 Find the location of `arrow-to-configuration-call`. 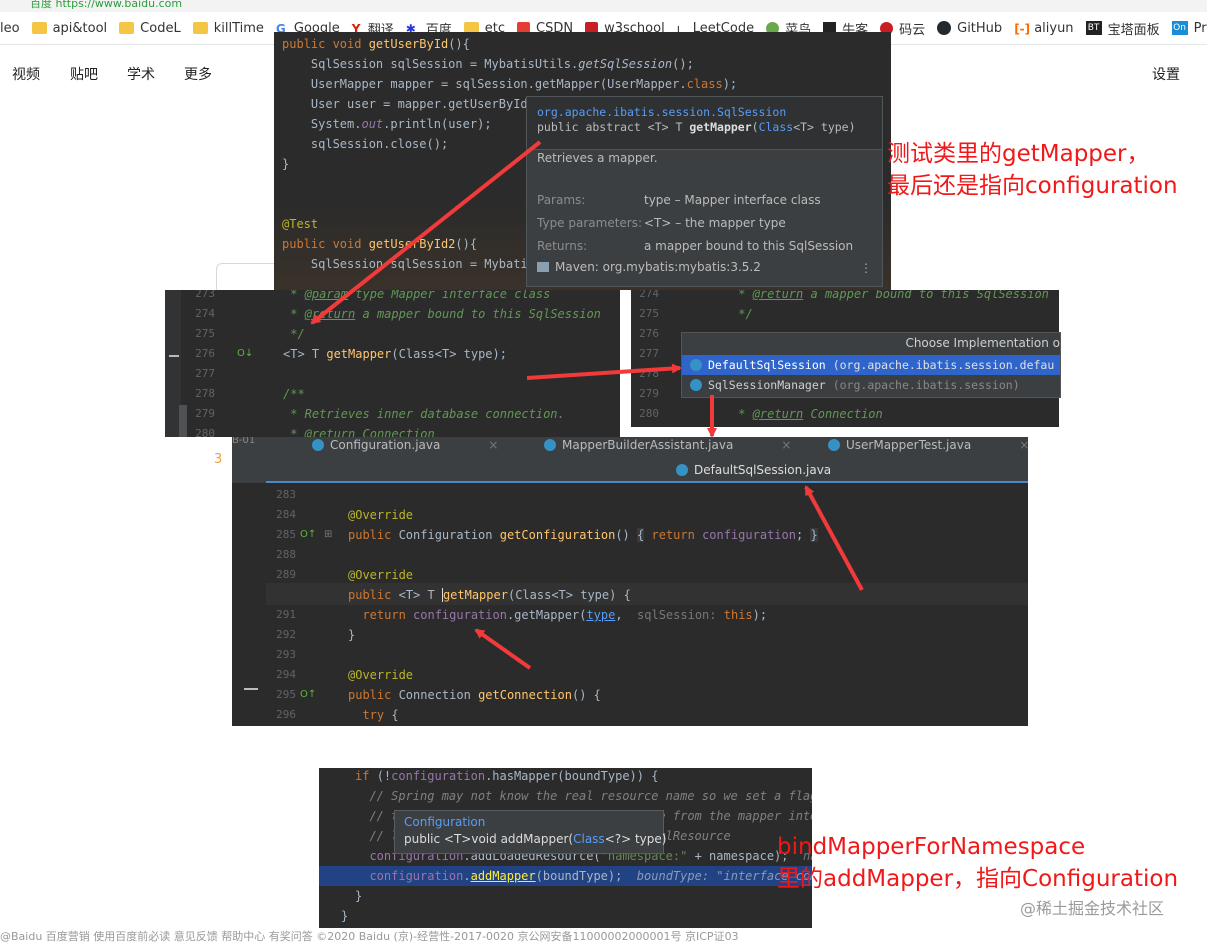

arrow-to-configuration-call is located at coordinates (503, 649).